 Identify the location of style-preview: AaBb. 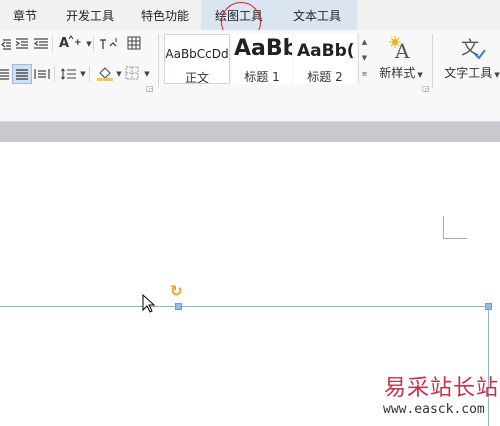
(263, 48).